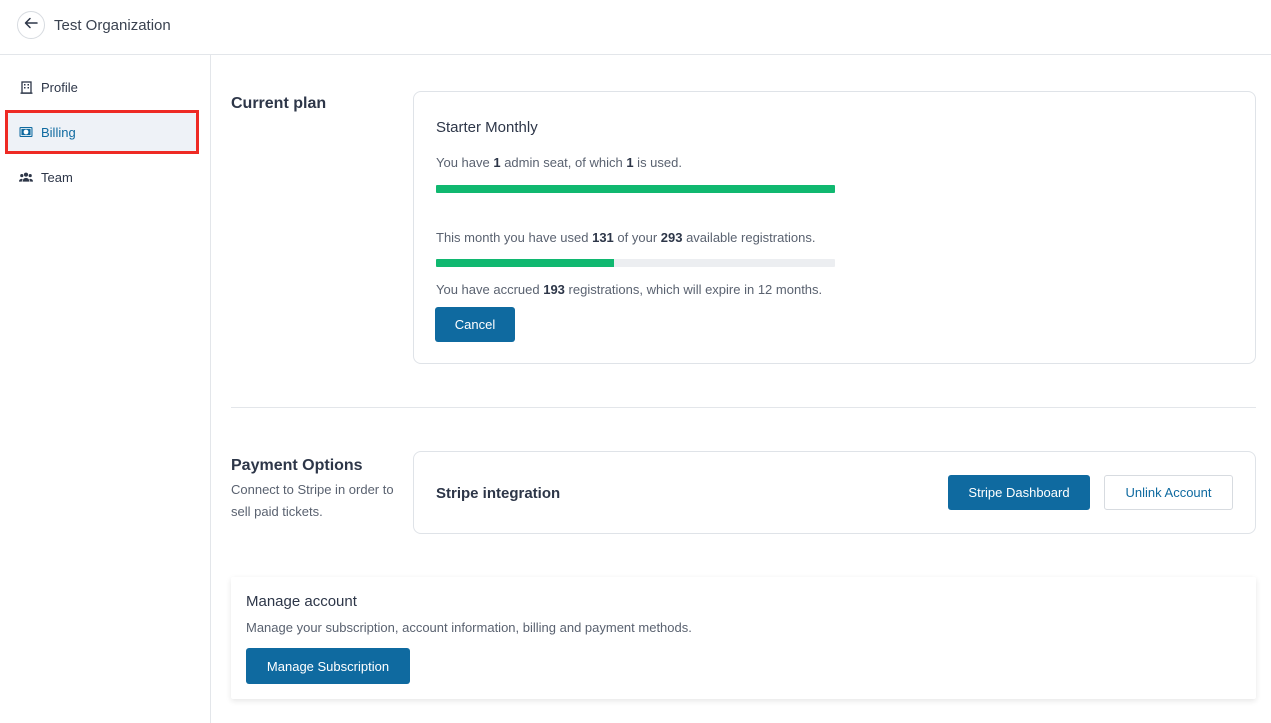 This screenshot has height=723, width=1271. I want to click on sidebar-item-label: Profile, so click(59, 87).